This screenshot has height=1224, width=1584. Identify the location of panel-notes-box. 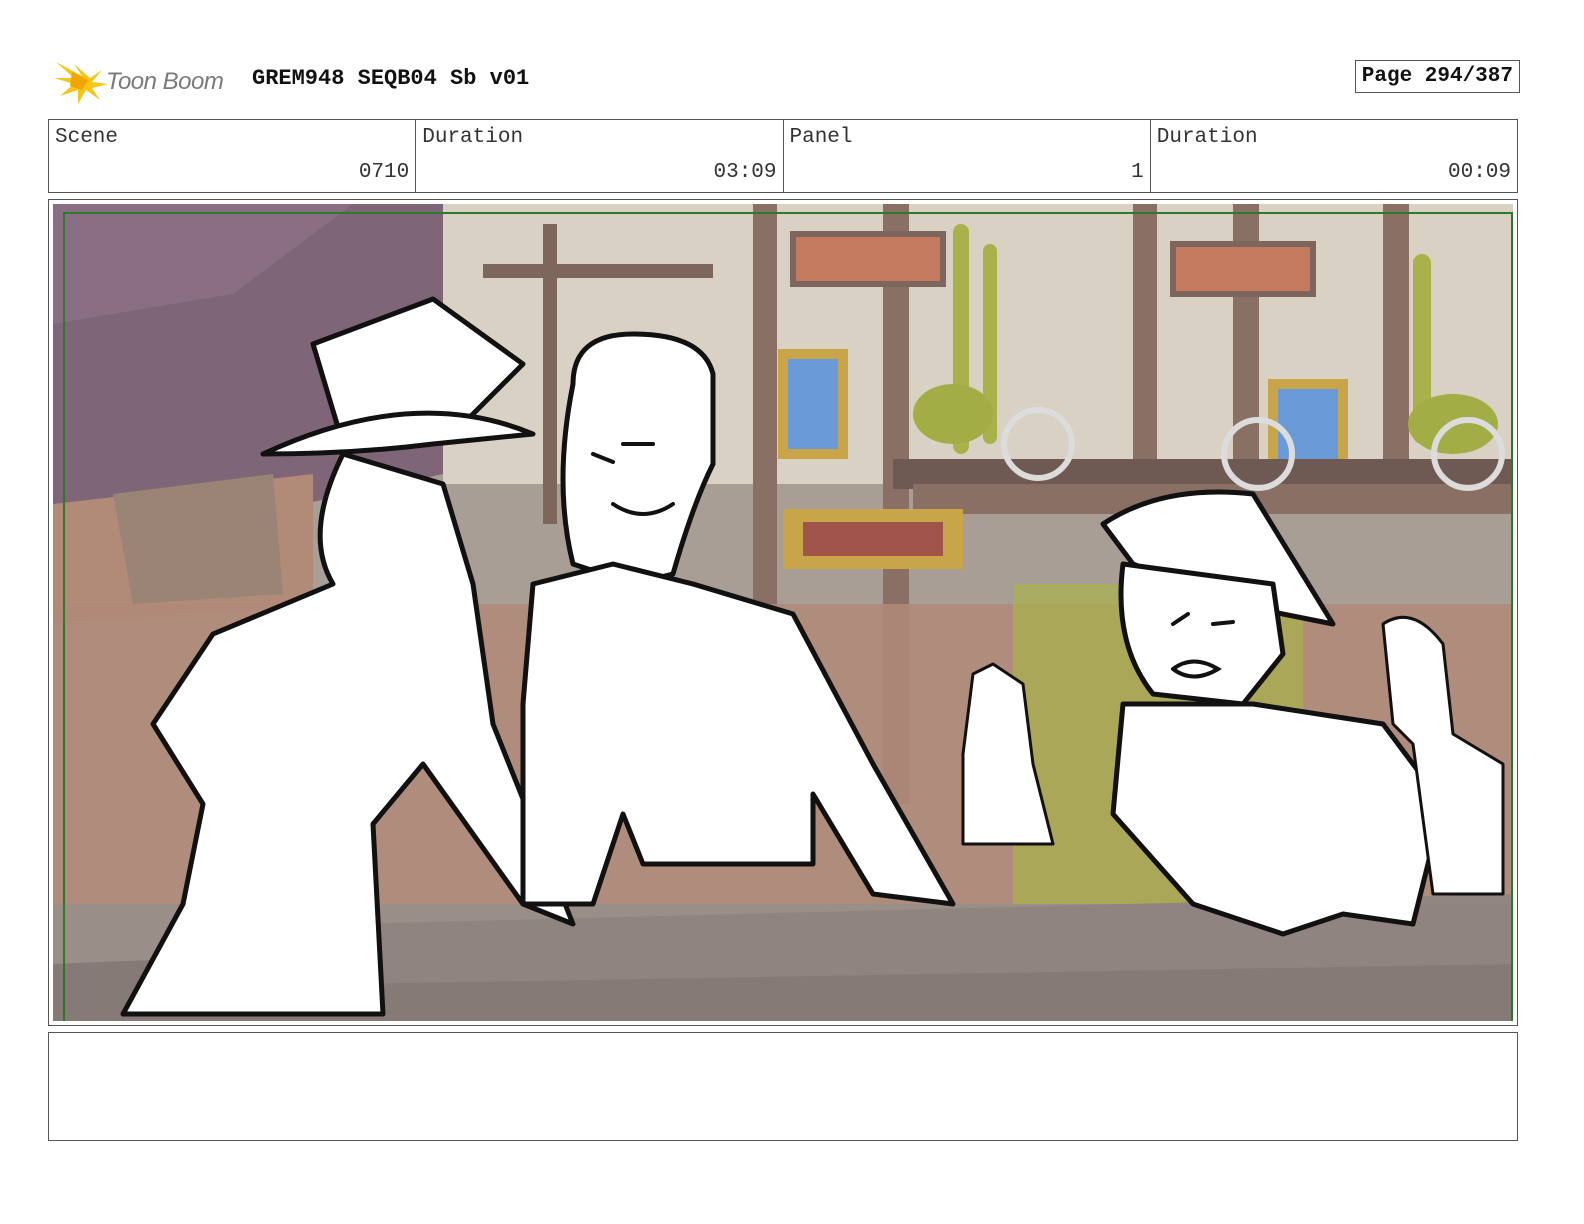
(783, 1086).